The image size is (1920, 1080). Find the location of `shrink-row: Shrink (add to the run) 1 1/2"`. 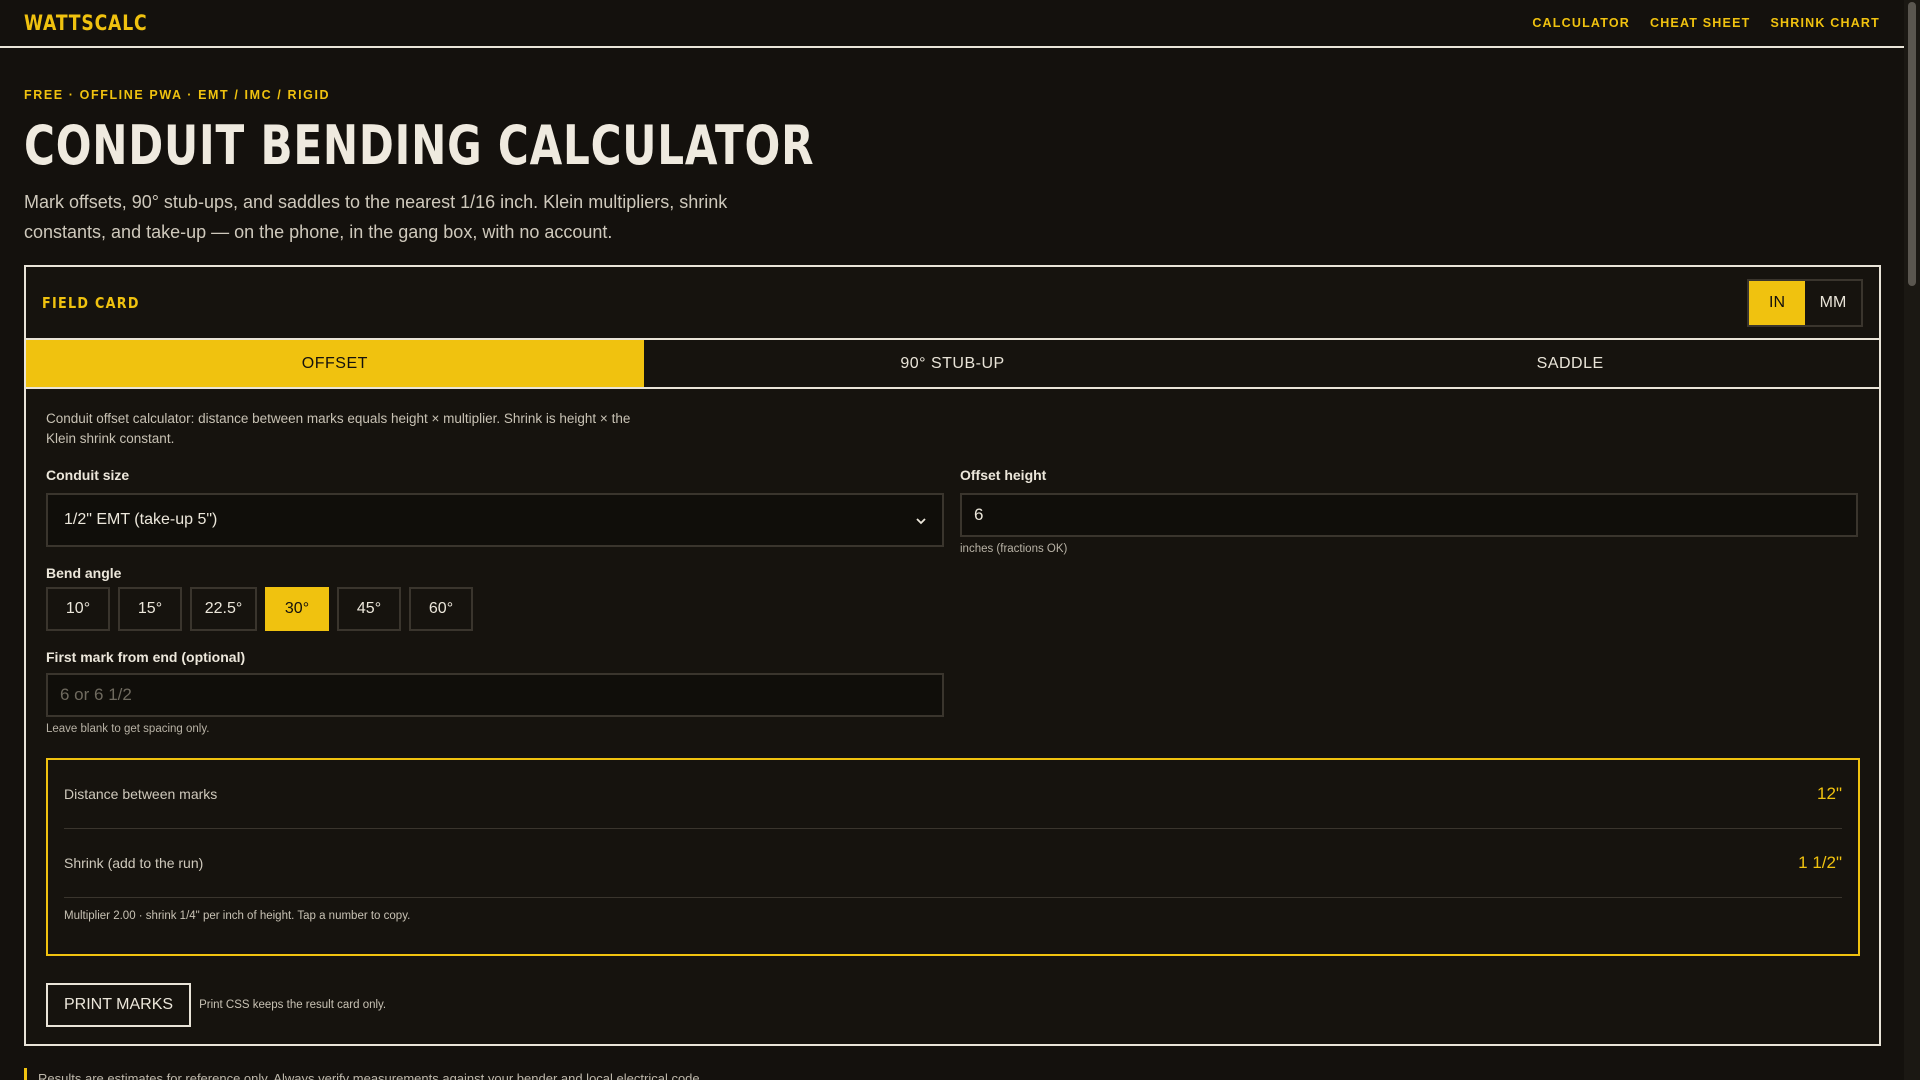

shrink-row: Shrink (add to the run) 1 1/2" is located at coordinates (953, 863).